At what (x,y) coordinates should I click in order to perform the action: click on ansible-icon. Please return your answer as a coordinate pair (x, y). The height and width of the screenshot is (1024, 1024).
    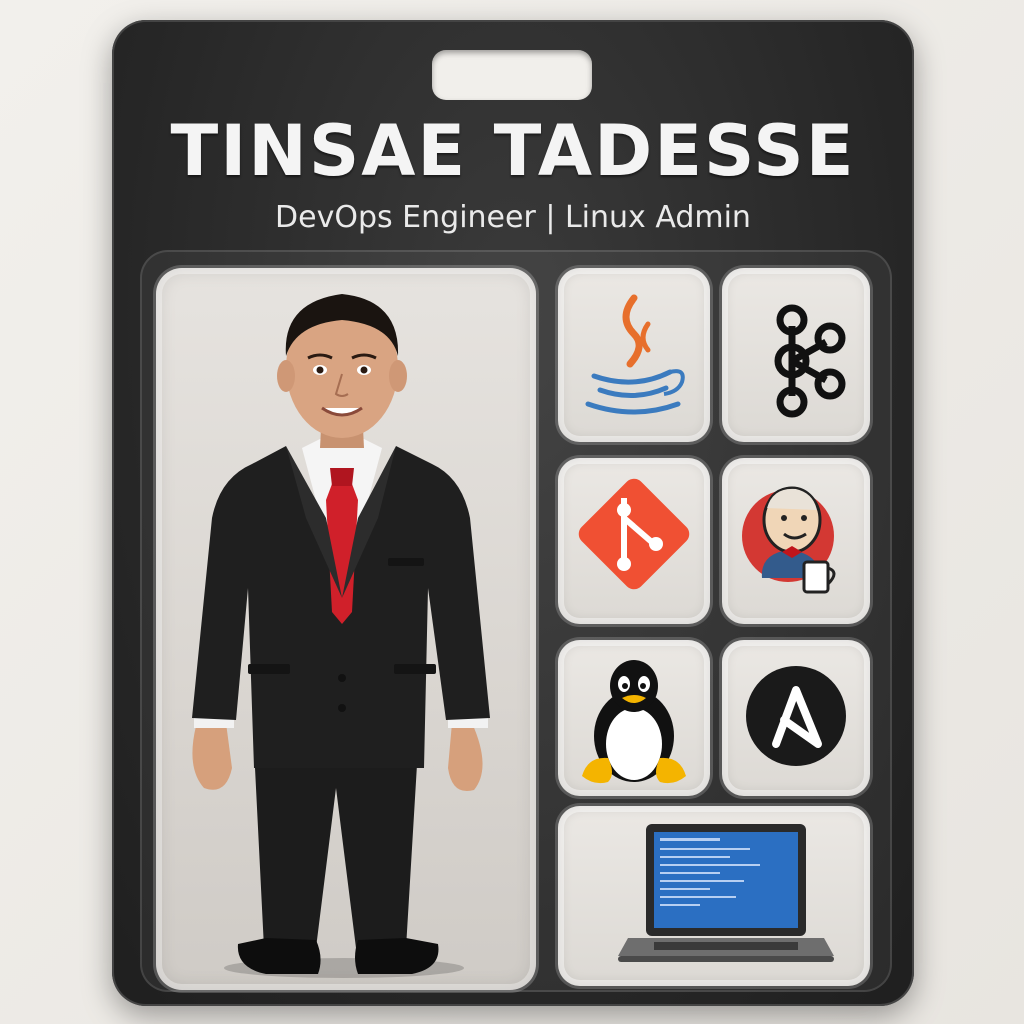
    Looking at the image, I should click on (796, 716).